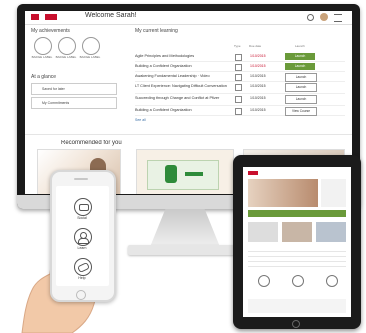 This screenshot has width=366, height=333. I want to click on section-divider, so click(188, 134).